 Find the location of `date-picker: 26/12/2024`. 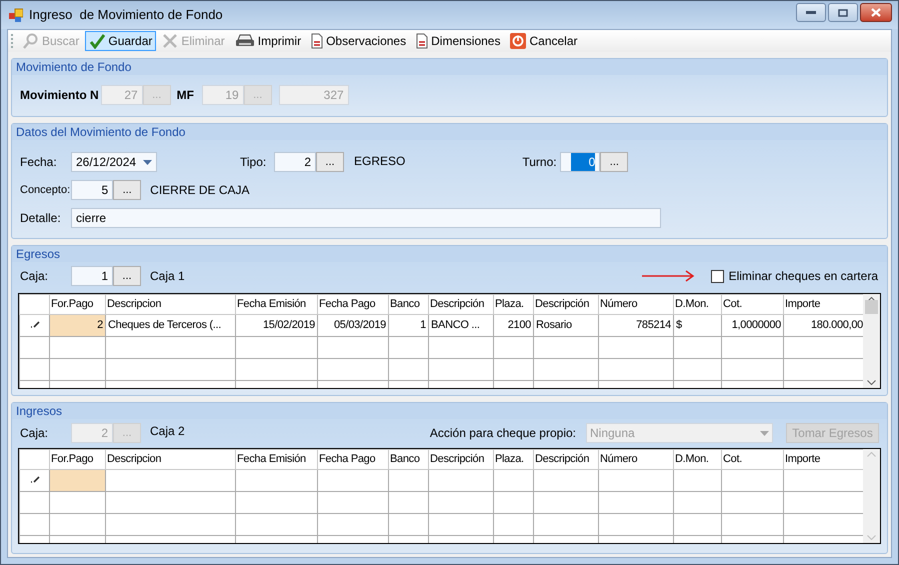

date-picker: 26/12/2024 is located at coordinates (114, 162).